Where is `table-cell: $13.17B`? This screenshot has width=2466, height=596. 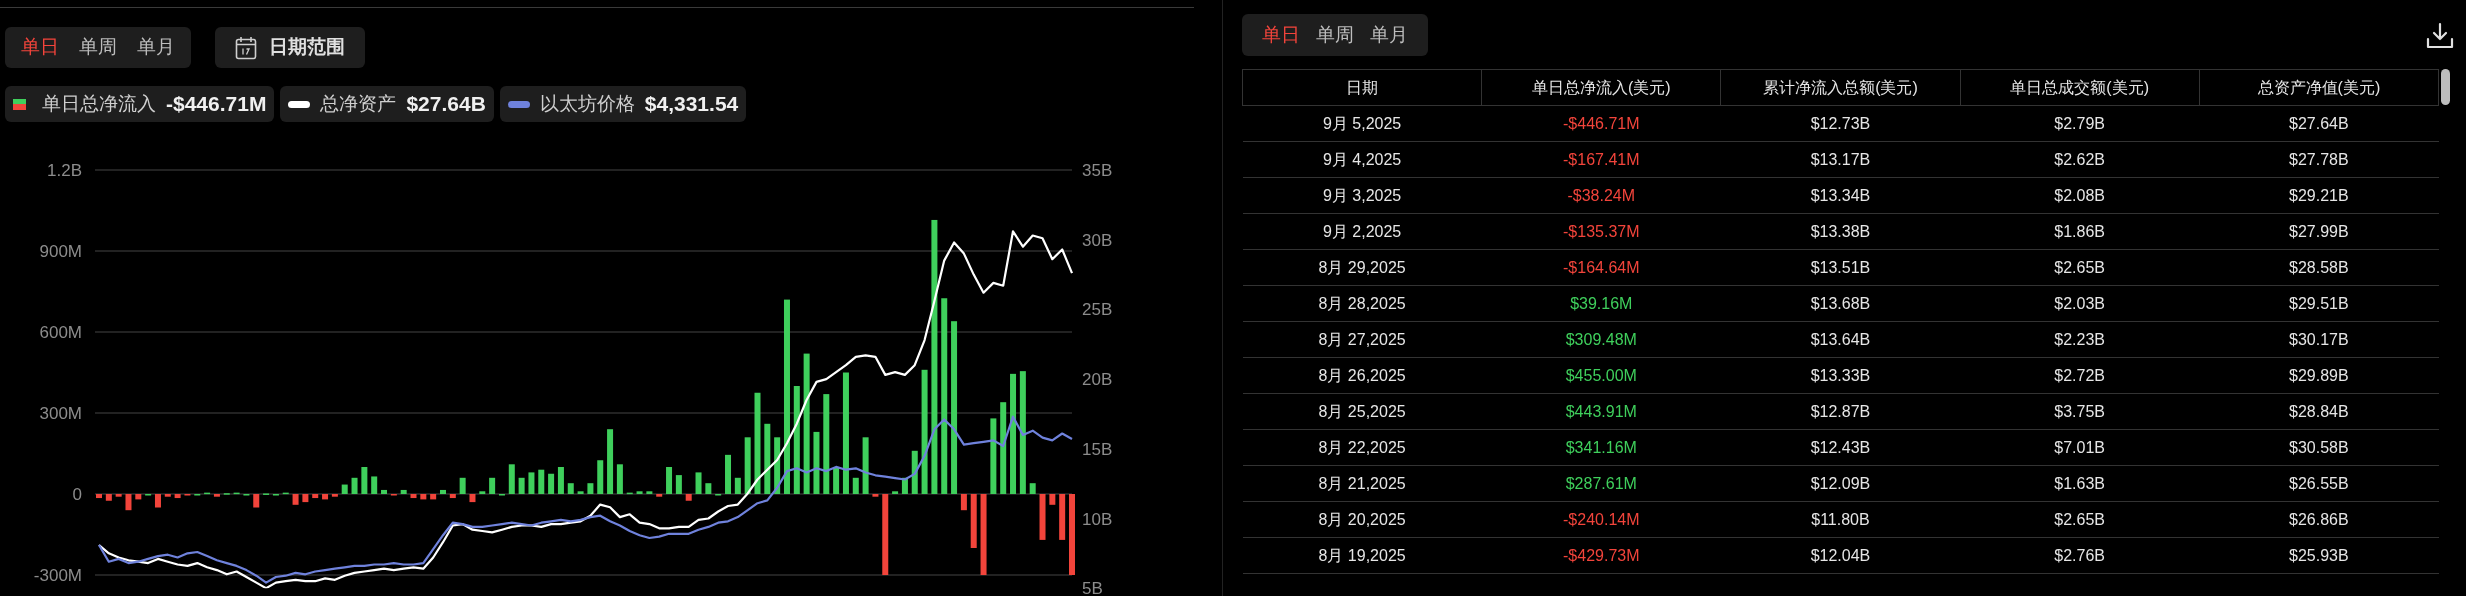 table-cell: $13.17B is located at coordinates (1840, 159).